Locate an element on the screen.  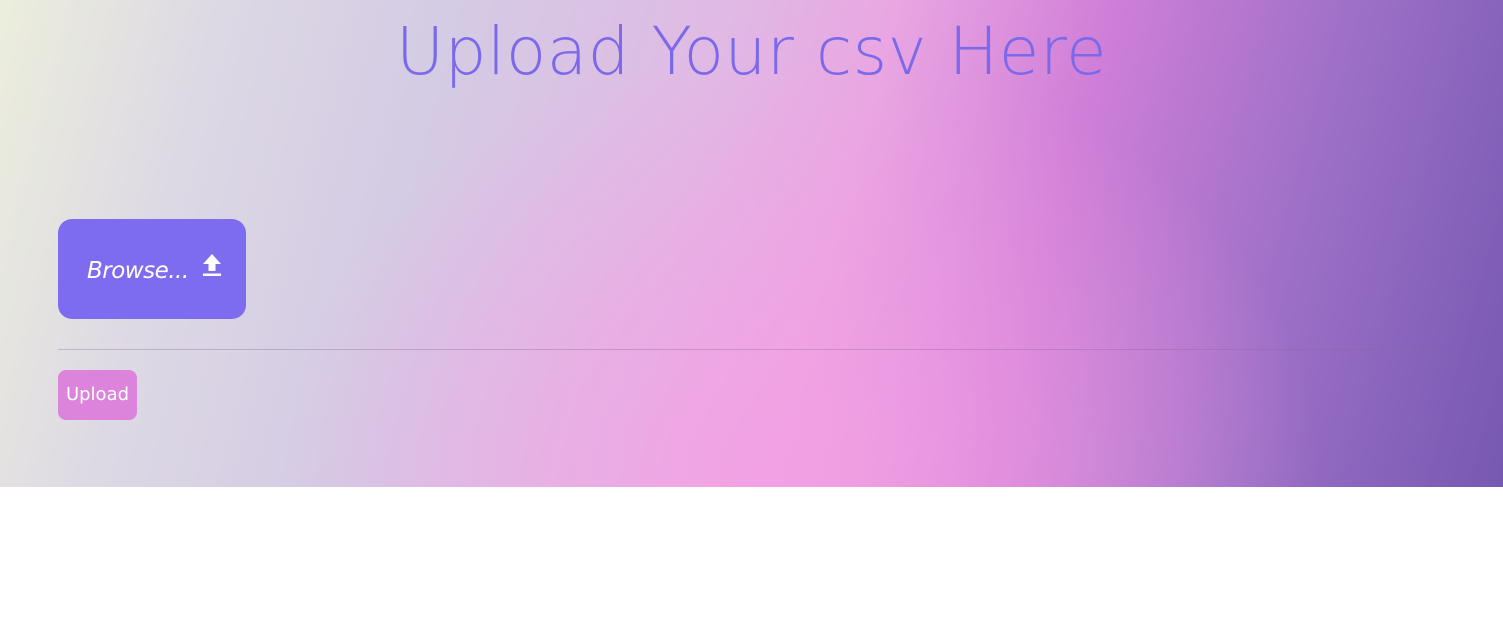
upload-button: Upload is located at coordinates (97, 395).